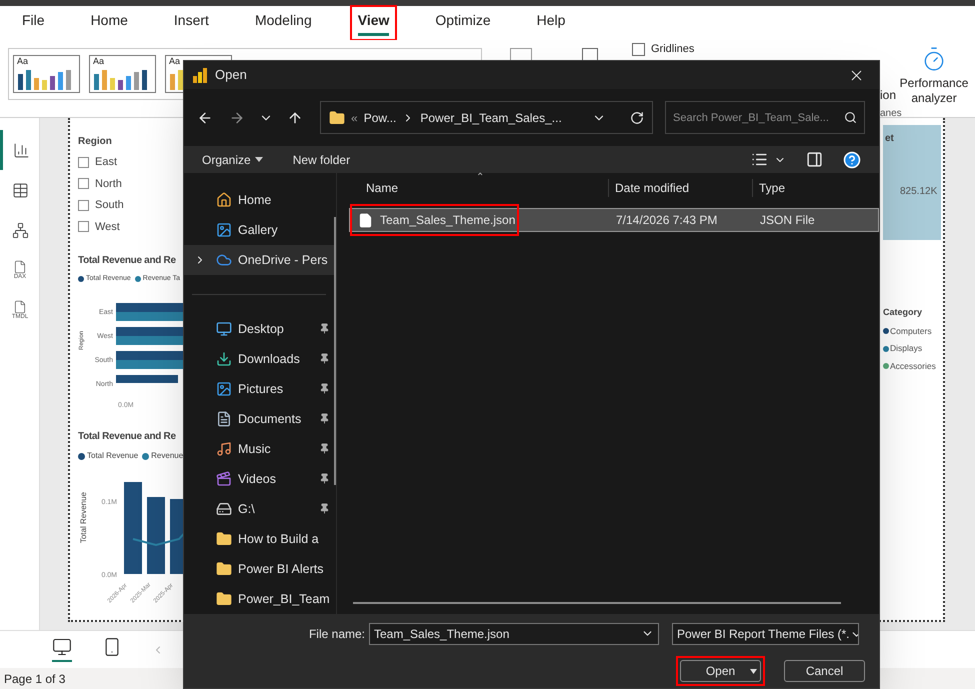 The image size is (975, 689). Describe the element at coordinates (108, 456) in the screenshot. I see `legend-item: Total Revenue` at that location.